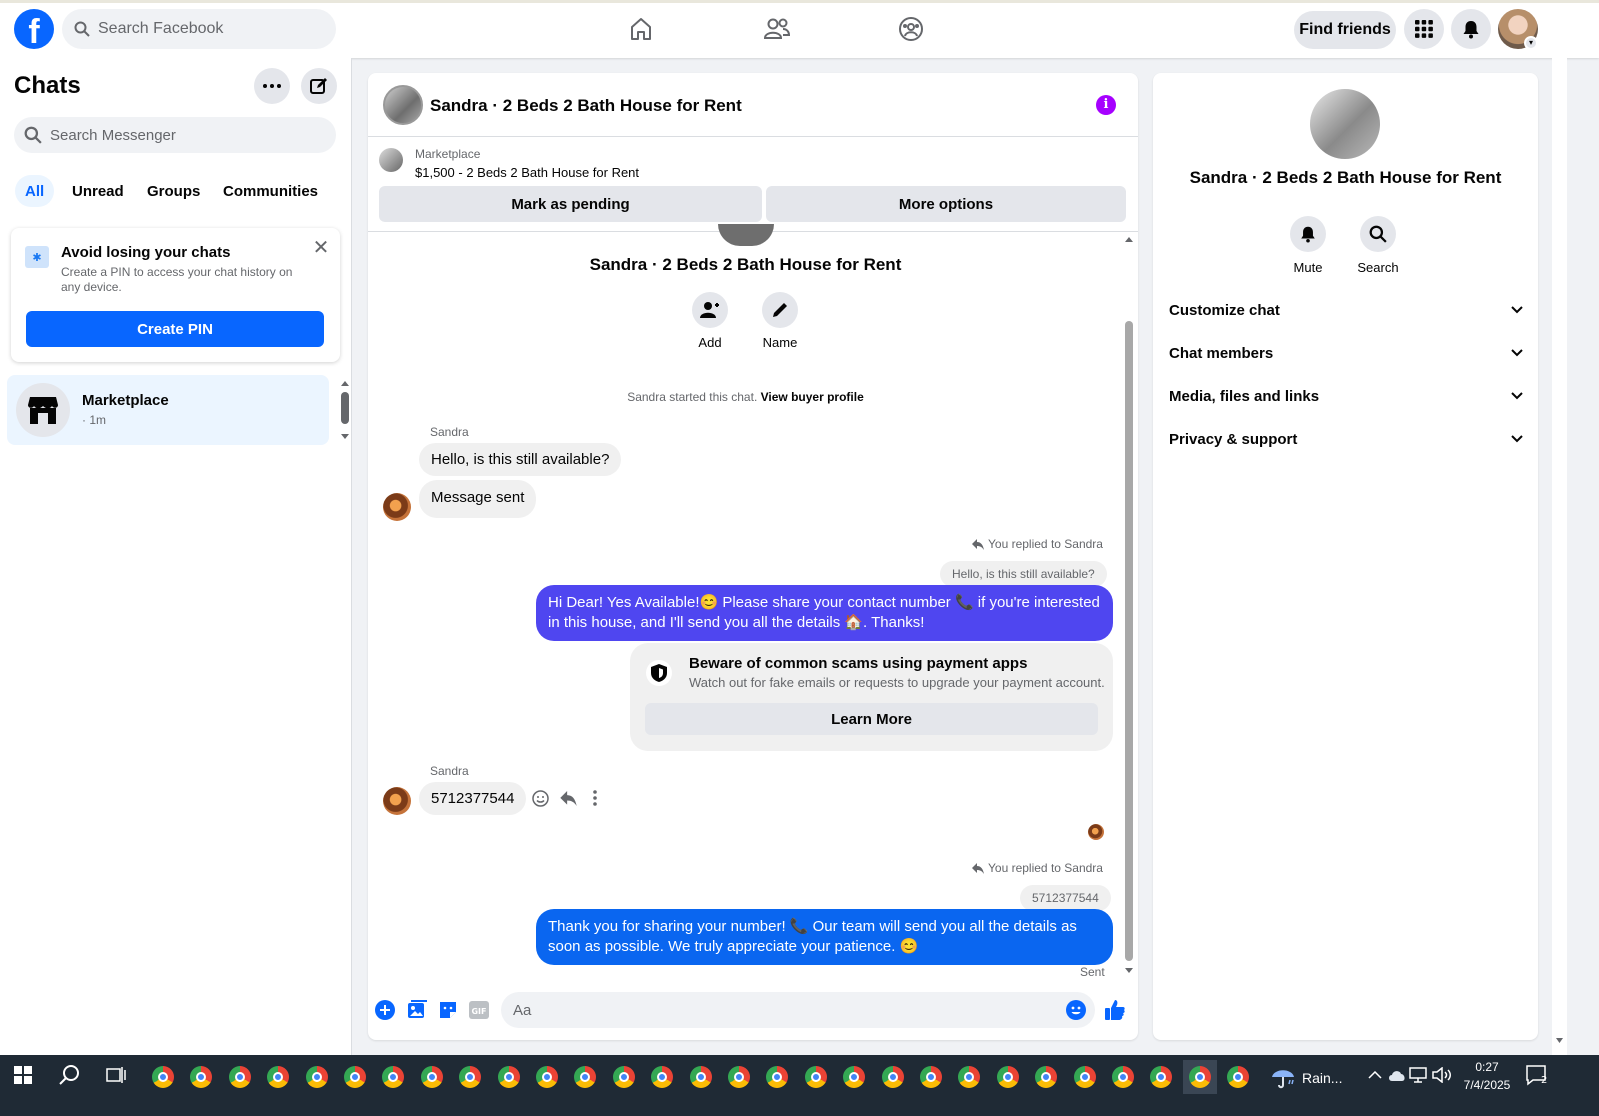 The width and height of the screenshot is (1599, 1116). I want to click on menu-grid-icon, so click(1424, 29).